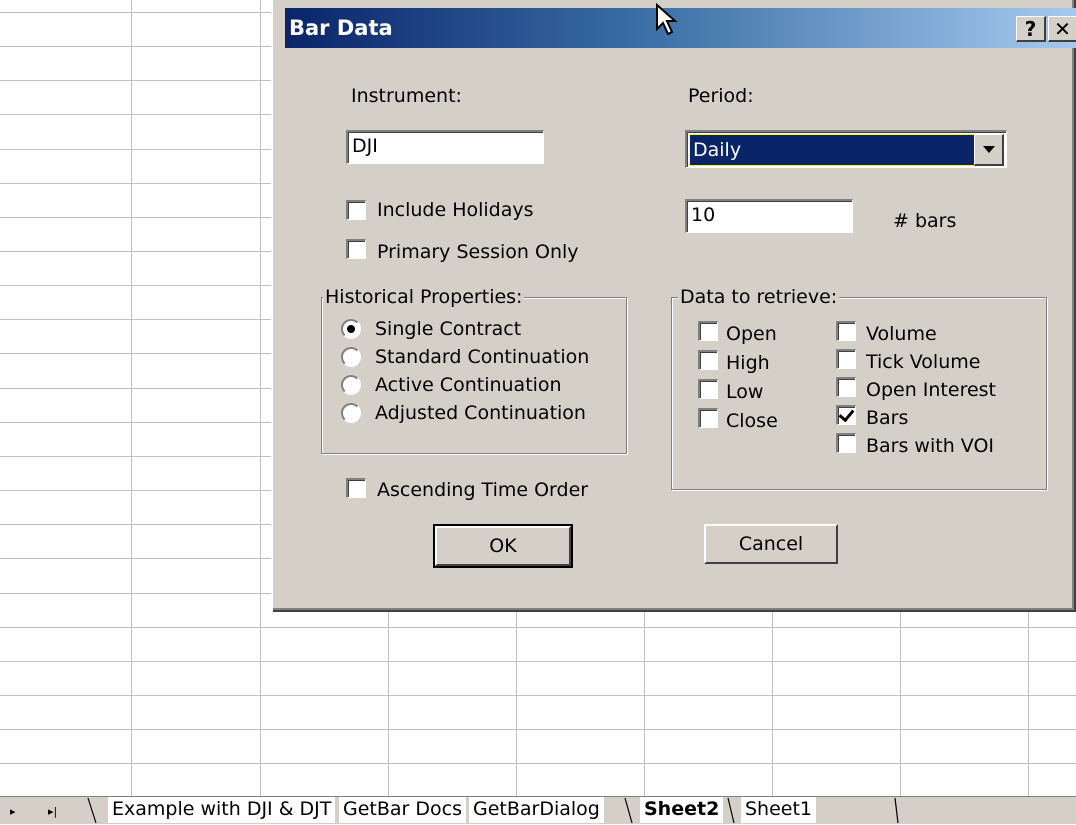  Describe the element at coordinates (721, 96) in the screenshot. I see `period-label: Period:` at that location.